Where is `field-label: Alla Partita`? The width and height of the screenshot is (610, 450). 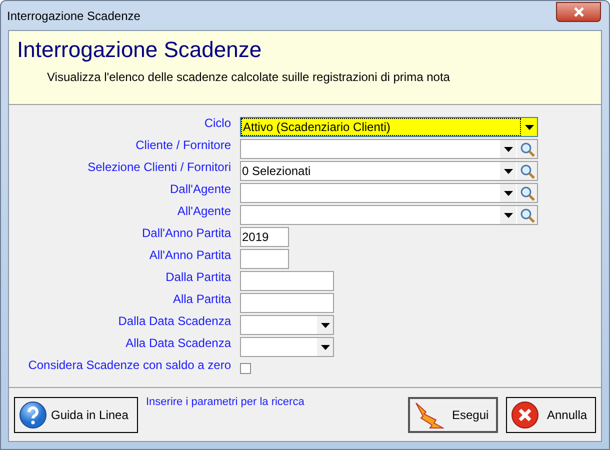
field-label: Alla Partita is located at coordinates (202, 299).